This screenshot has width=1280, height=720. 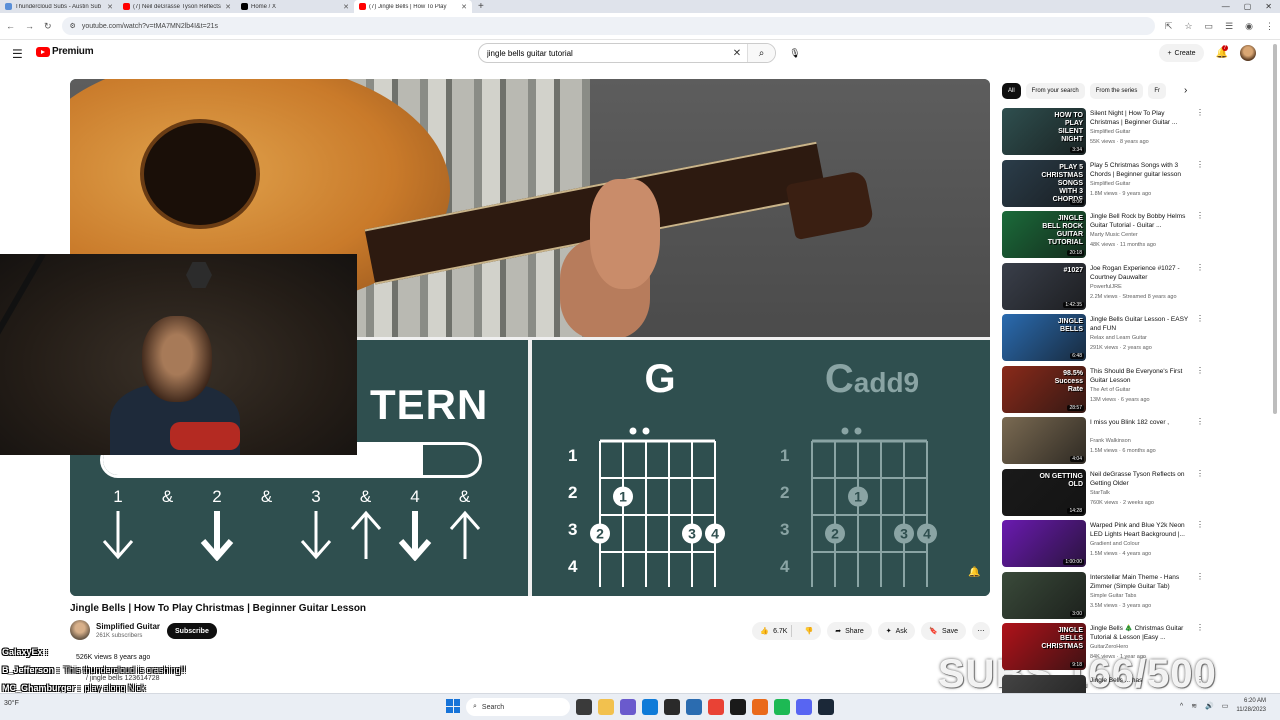 What do you see at coordinates (1140, 680) in the screenshot?
I see `recommendation-title: Jingle Bells ... has` at bounding box center [1140, 680].